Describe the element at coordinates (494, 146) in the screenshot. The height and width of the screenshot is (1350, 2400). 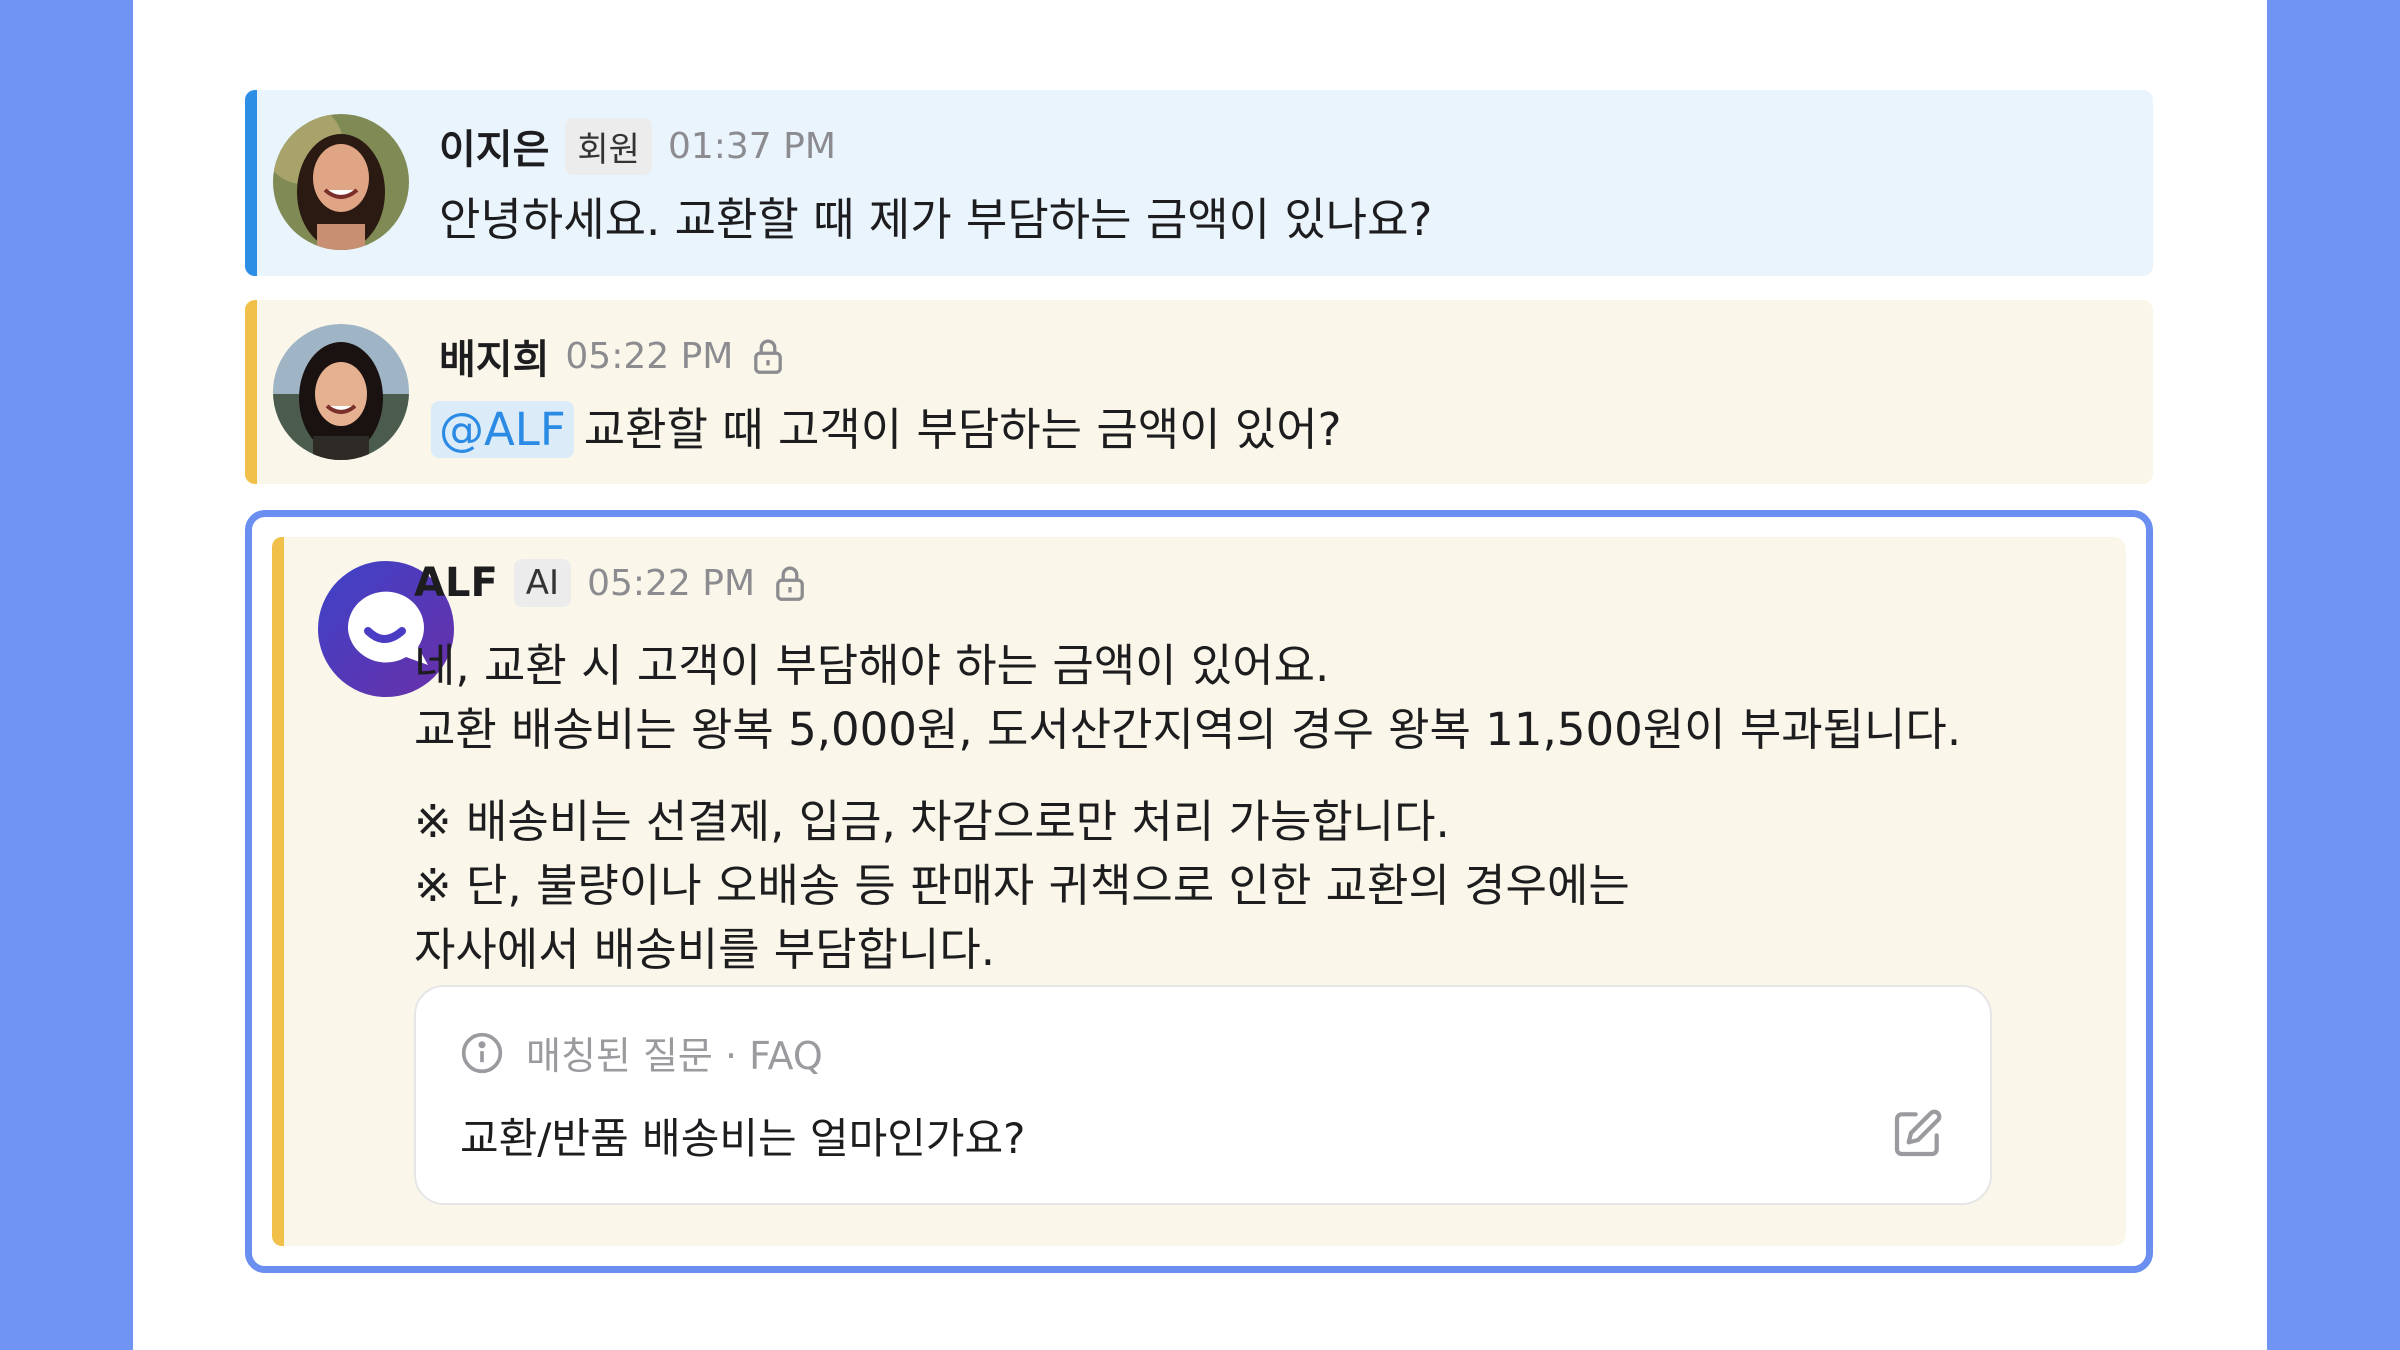
I see `sender-name: 이지은` at that location.